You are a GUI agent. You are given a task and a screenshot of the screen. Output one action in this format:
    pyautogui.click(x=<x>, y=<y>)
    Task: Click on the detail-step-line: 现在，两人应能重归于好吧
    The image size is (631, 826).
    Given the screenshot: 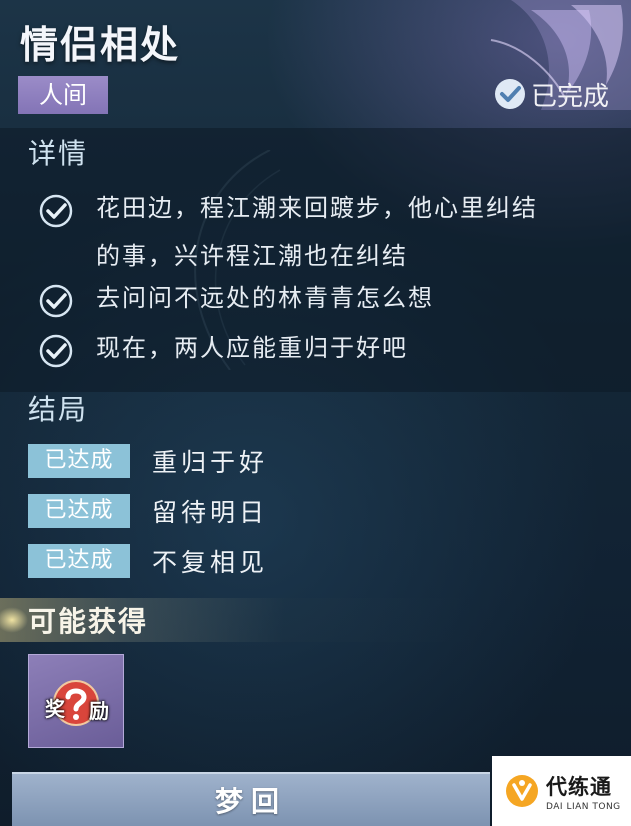 What is the action you would take?
    pyautogui.click(x=252, y=348)
    